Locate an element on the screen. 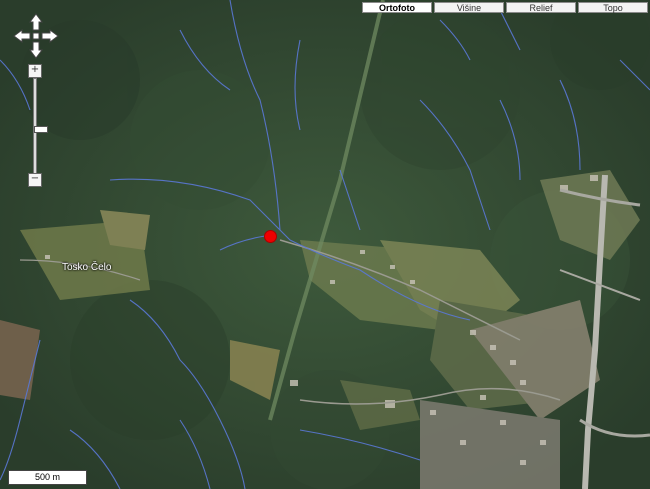 Image resolution: width=650 pixels, height=489 pixels. maptype-relief-button: Relief is located at coordinates (541, 7).